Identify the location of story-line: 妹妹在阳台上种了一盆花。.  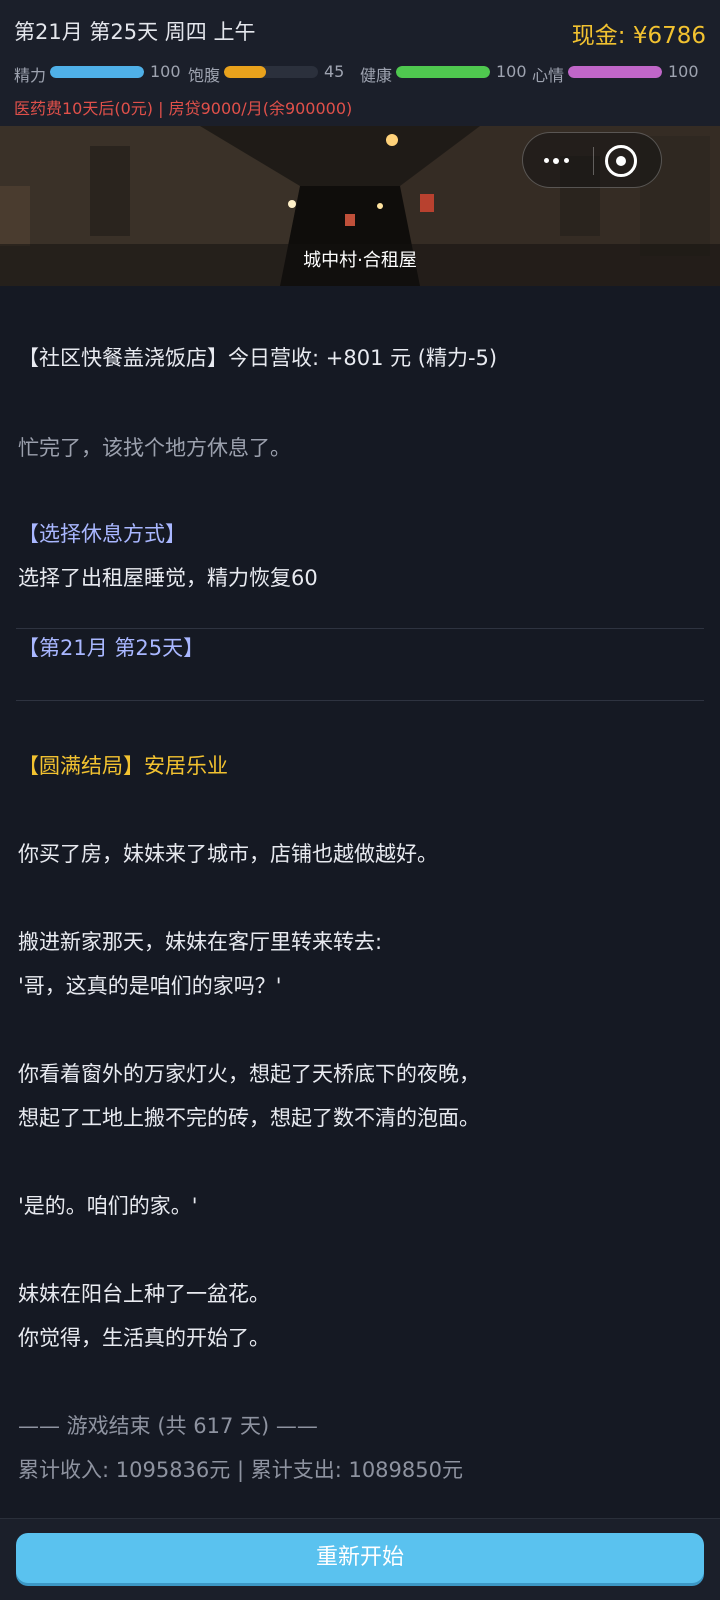
(144, 1294).